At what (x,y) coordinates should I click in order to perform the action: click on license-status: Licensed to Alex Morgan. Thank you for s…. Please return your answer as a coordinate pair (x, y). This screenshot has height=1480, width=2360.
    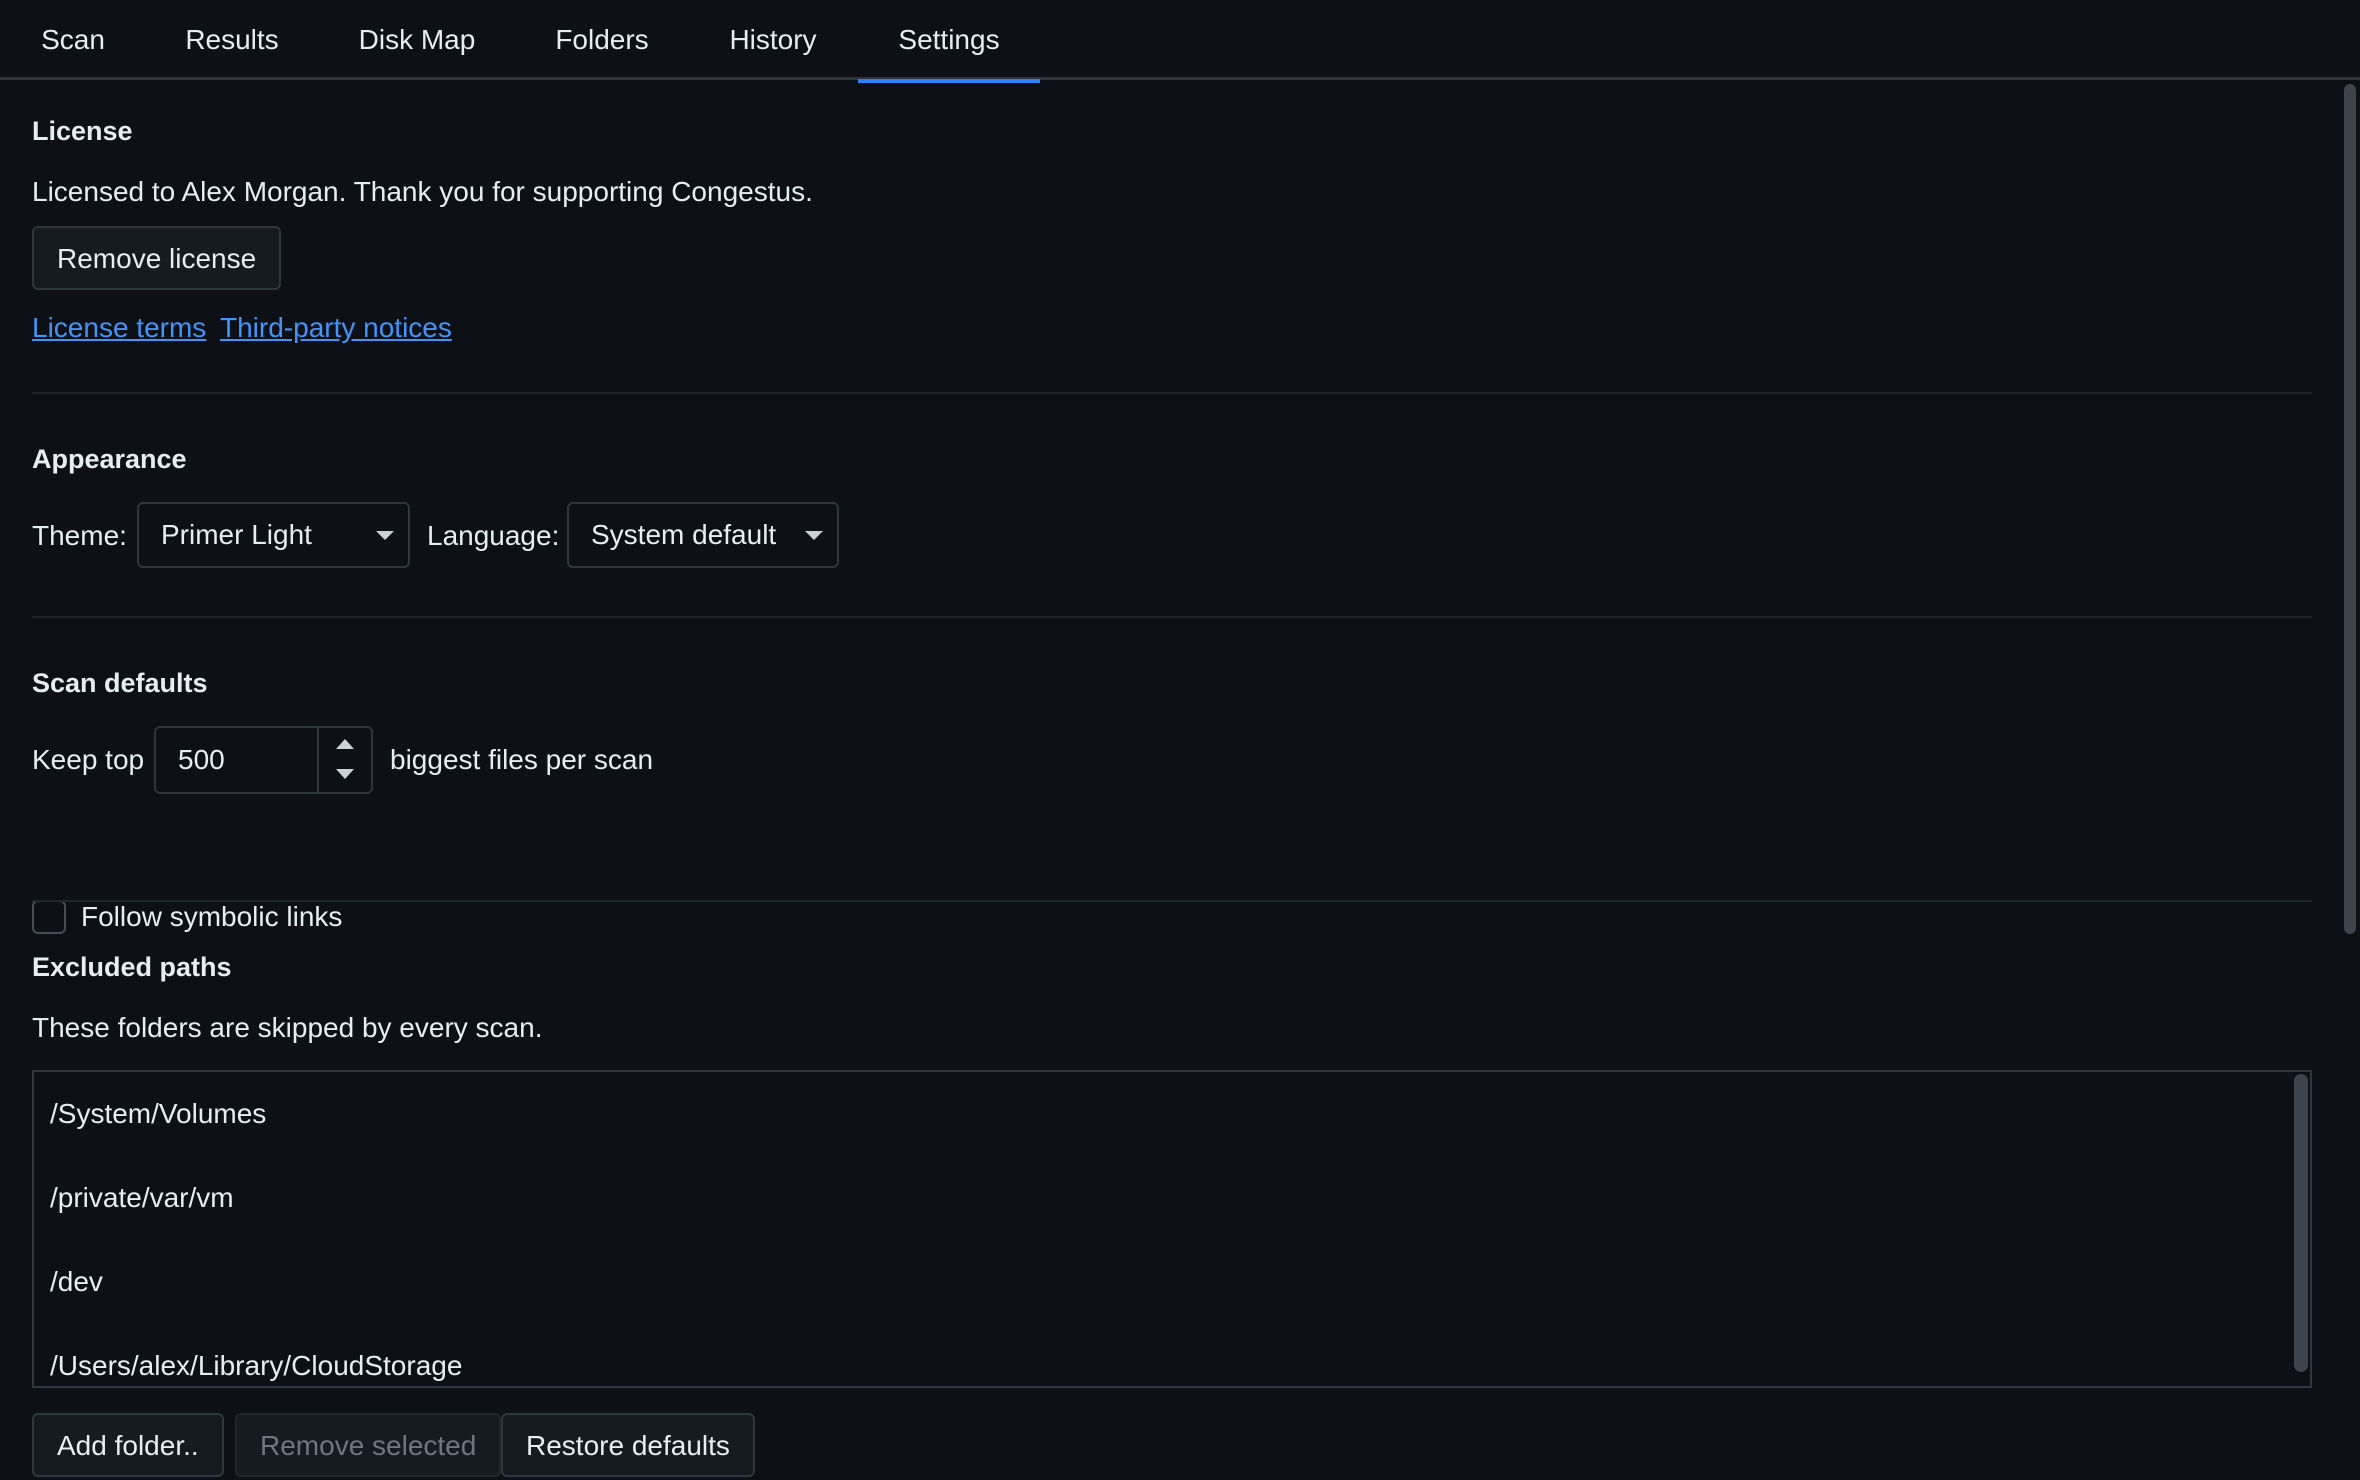
    Looking at the image, I should click on (422, 191).